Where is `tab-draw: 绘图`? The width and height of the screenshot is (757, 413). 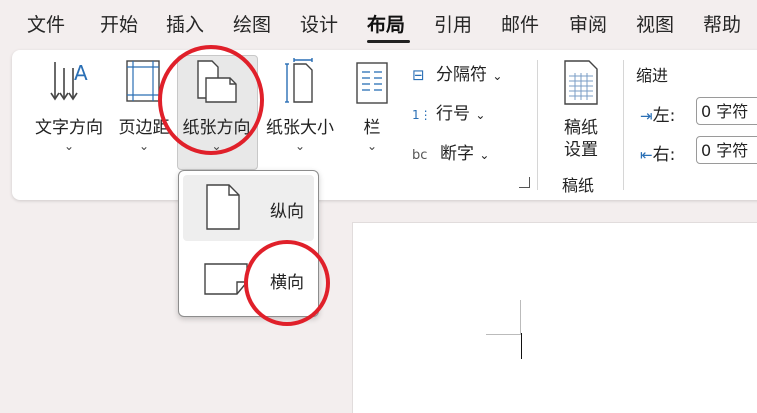
tab-draw: 绘图 is located at coordinates (252, 23).